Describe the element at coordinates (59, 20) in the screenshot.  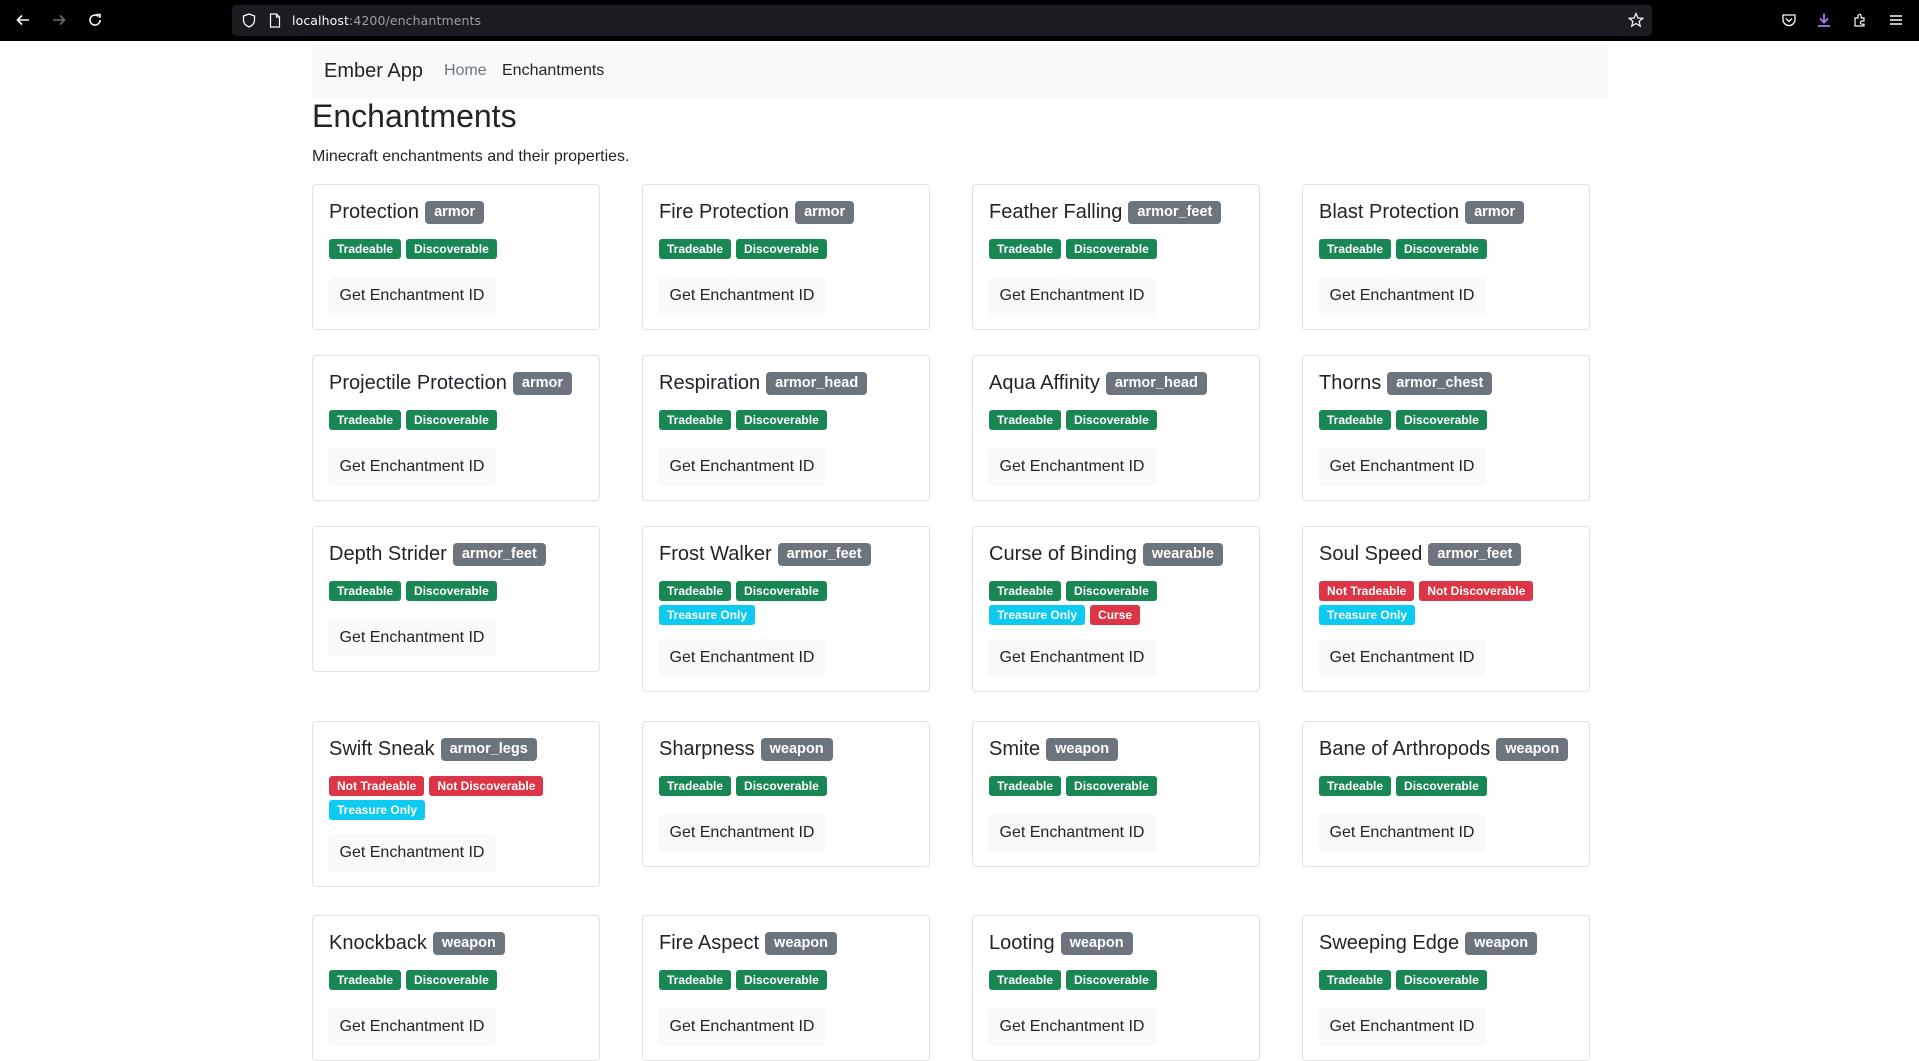
I see `forward-icon` at that location.